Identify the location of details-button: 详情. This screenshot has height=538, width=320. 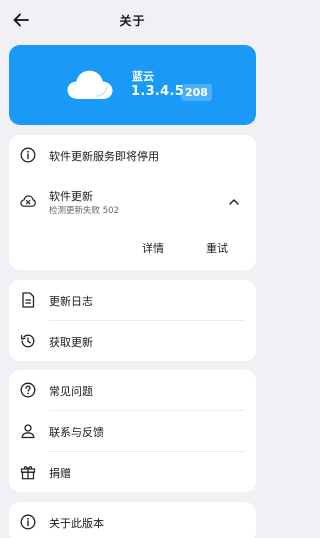
(153, 248).